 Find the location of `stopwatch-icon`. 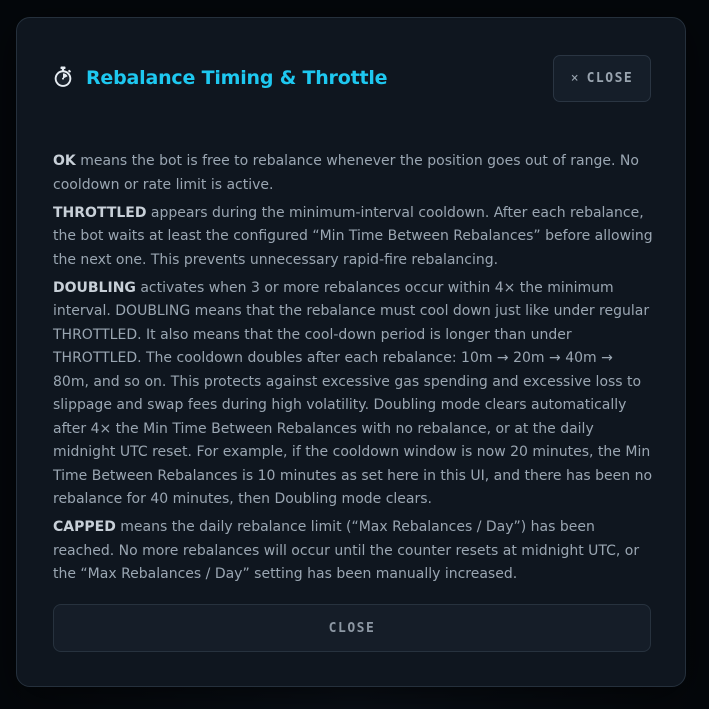

stopwatch-icon is located at coordinates (63, 77).